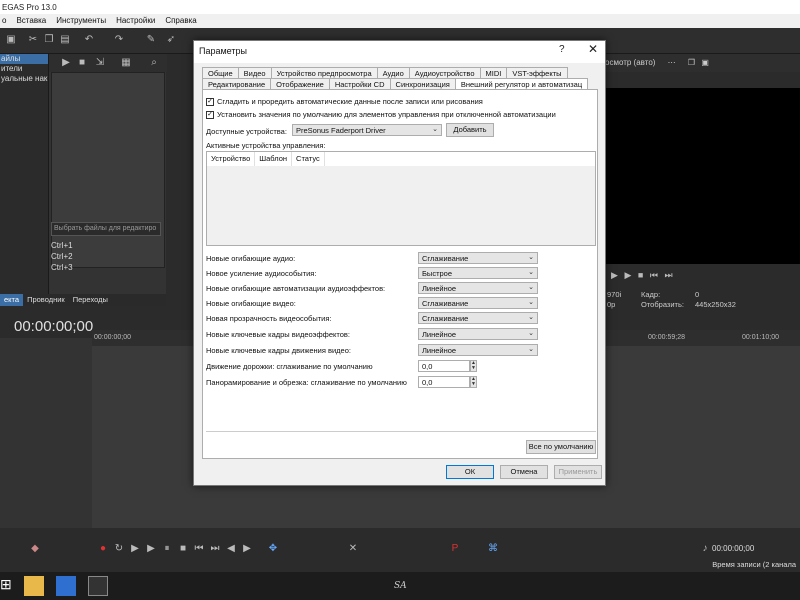 Image resolution: width=800 pixels, height=600 pixels. What do you see at coordinates (231, 549) in the screenshot?
I see `prev-frame-icon: ◀` at bounding box center [231, 549].